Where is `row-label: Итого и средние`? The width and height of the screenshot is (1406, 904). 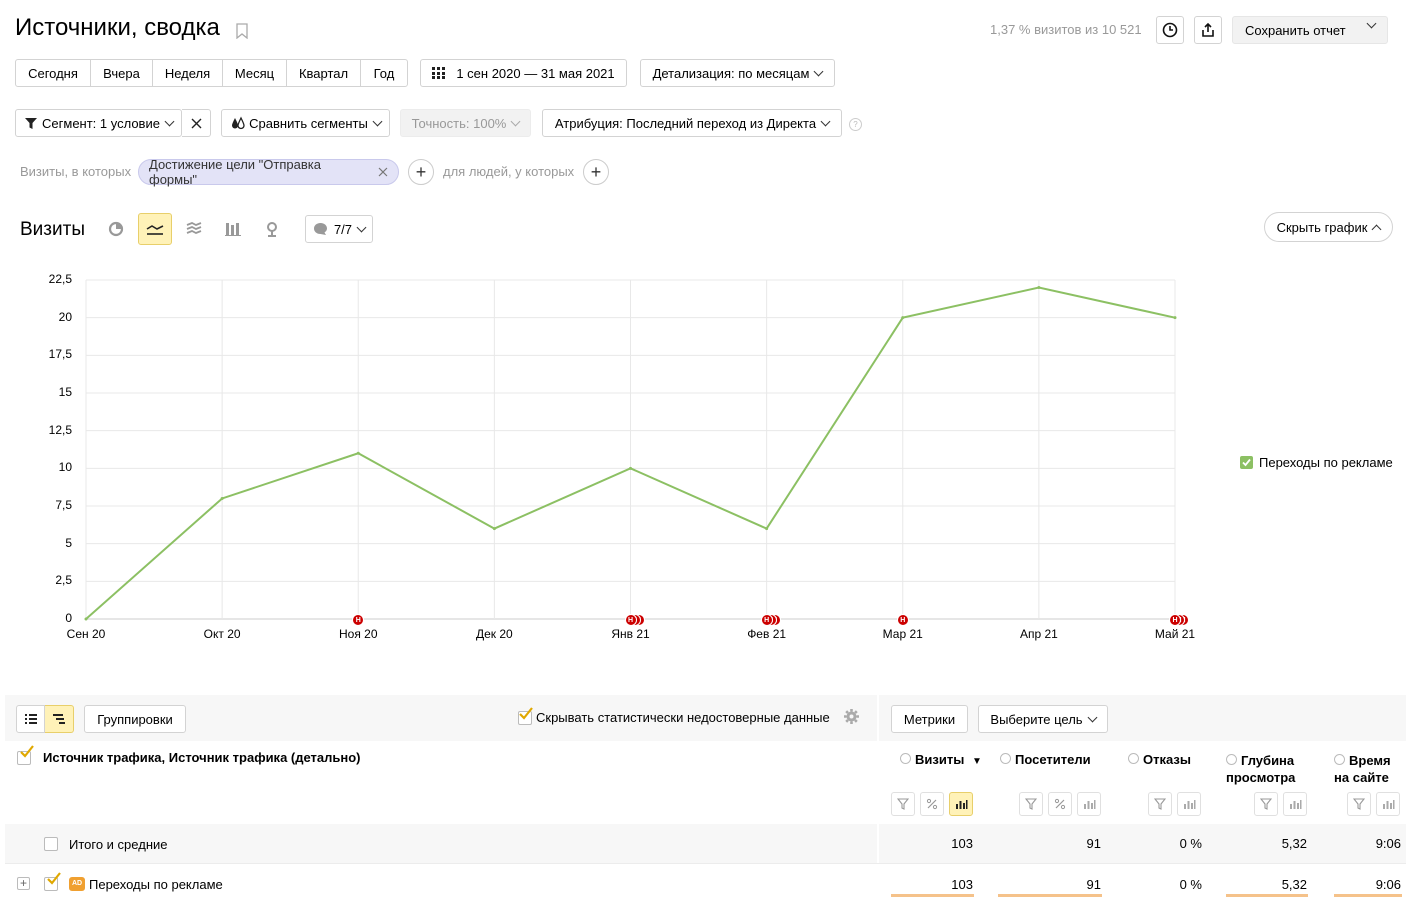
row-label: Итого и средние is located at coordinates (118, 844).